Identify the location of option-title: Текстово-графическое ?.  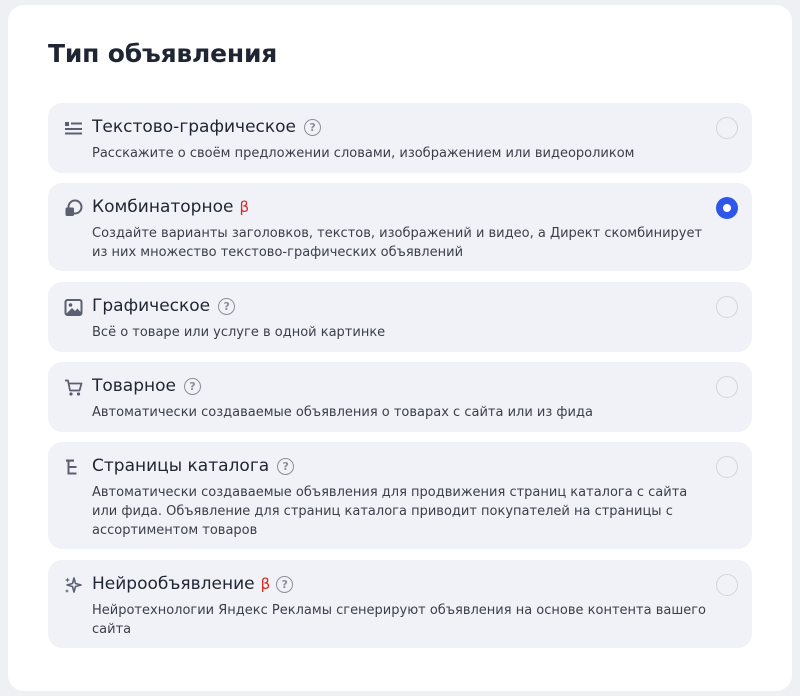
(207, 127).